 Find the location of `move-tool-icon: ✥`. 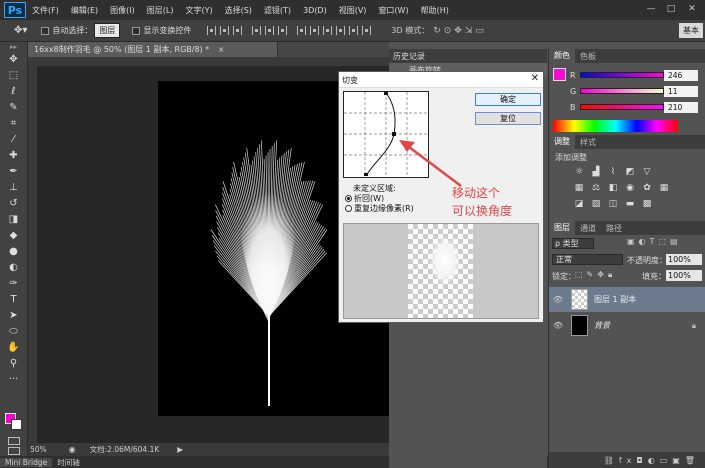

move-tool-icon: ✥ is located at coordinates (14, 59).